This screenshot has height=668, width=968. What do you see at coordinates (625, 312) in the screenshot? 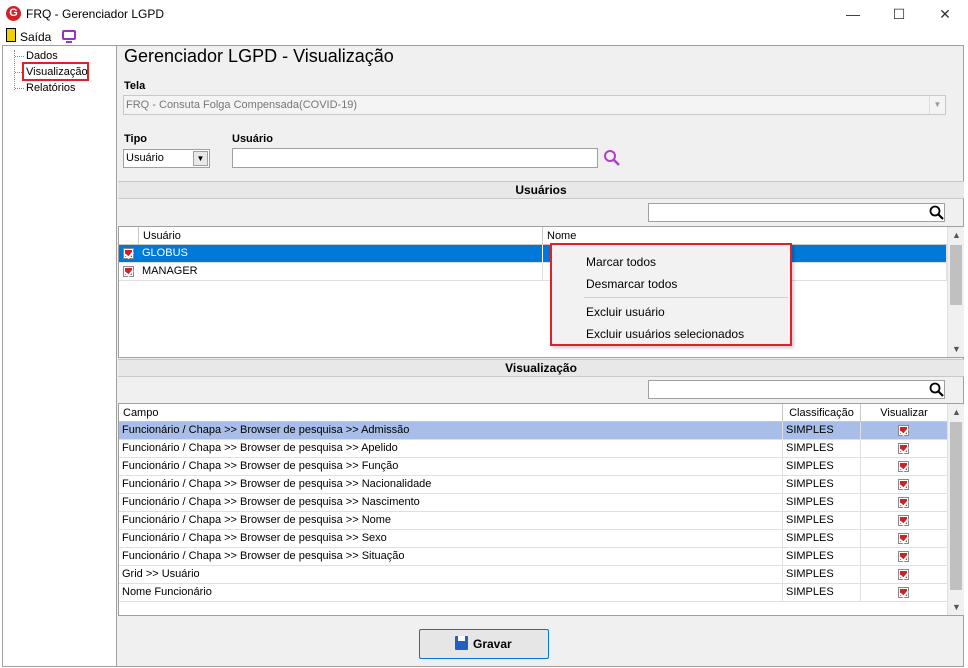
I see `menu-item-excluir-usuario: Excluir usuário` at bounding box center [625, 312].